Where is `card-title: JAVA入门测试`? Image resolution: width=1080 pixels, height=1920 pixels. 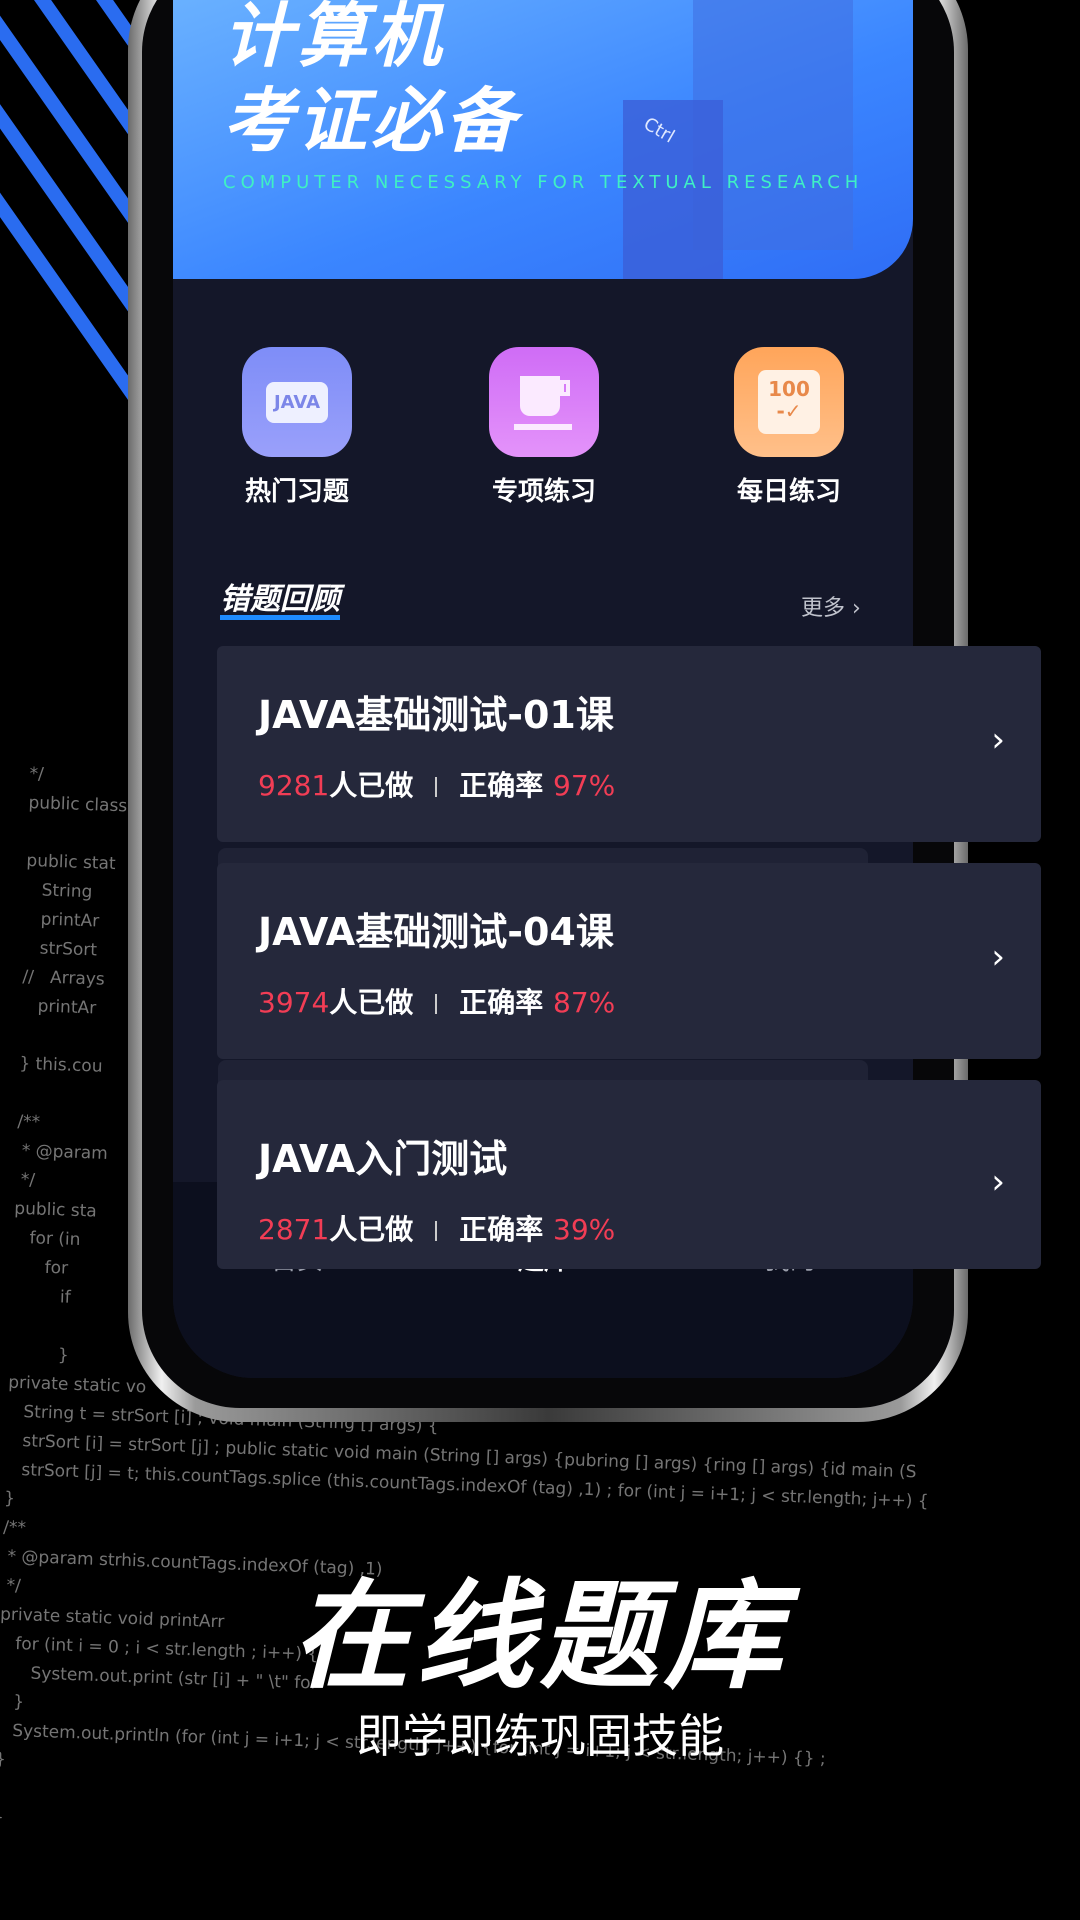 card-title: JAVA入门测试 is located at coordinates (383, 1159).